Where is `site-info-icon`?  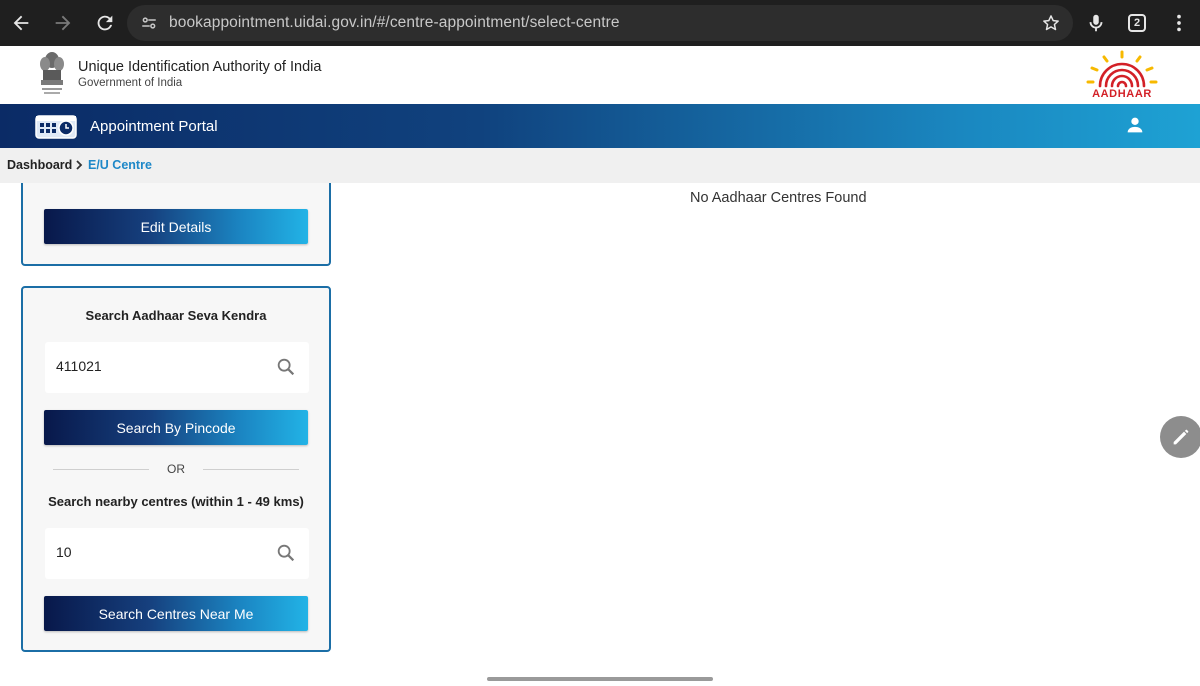
site-info-icon is located at coordinates (149, 23).